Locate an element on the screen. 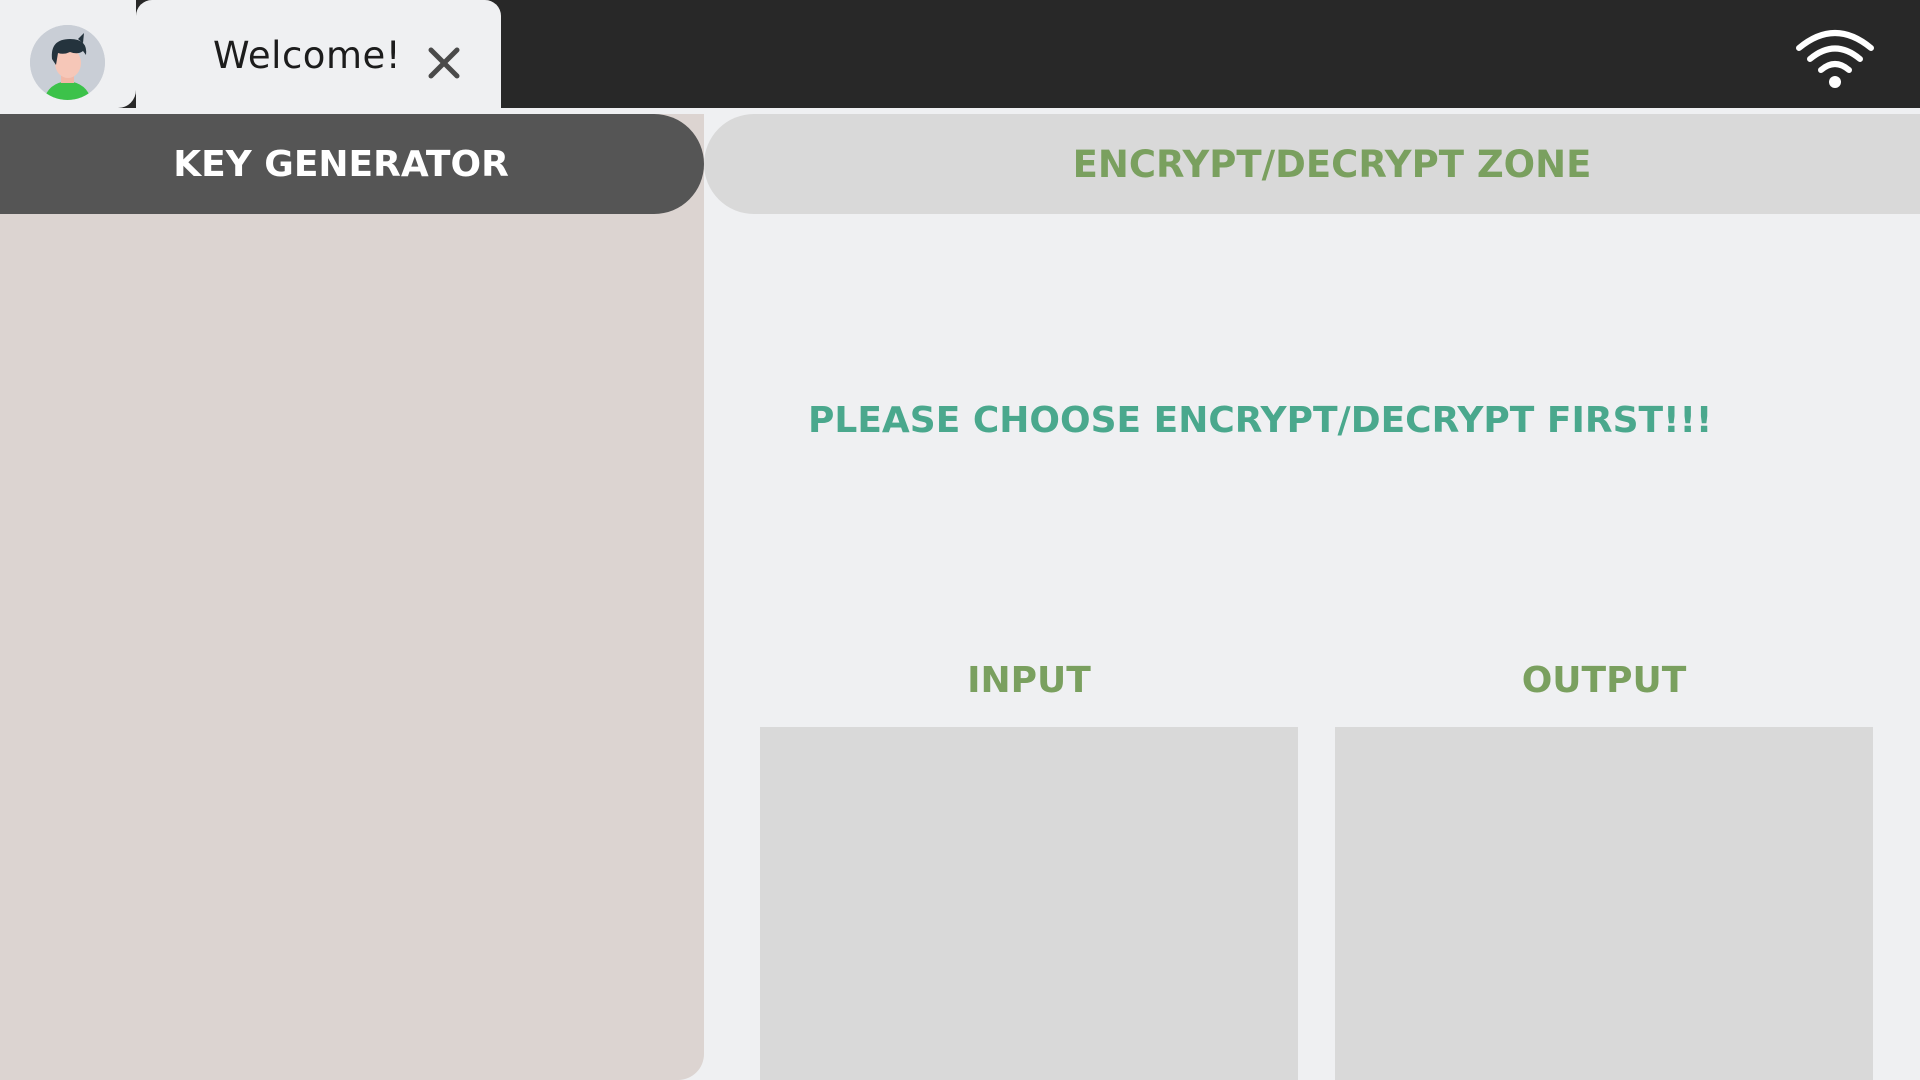  close-icon is located at coordinates (444, 63).